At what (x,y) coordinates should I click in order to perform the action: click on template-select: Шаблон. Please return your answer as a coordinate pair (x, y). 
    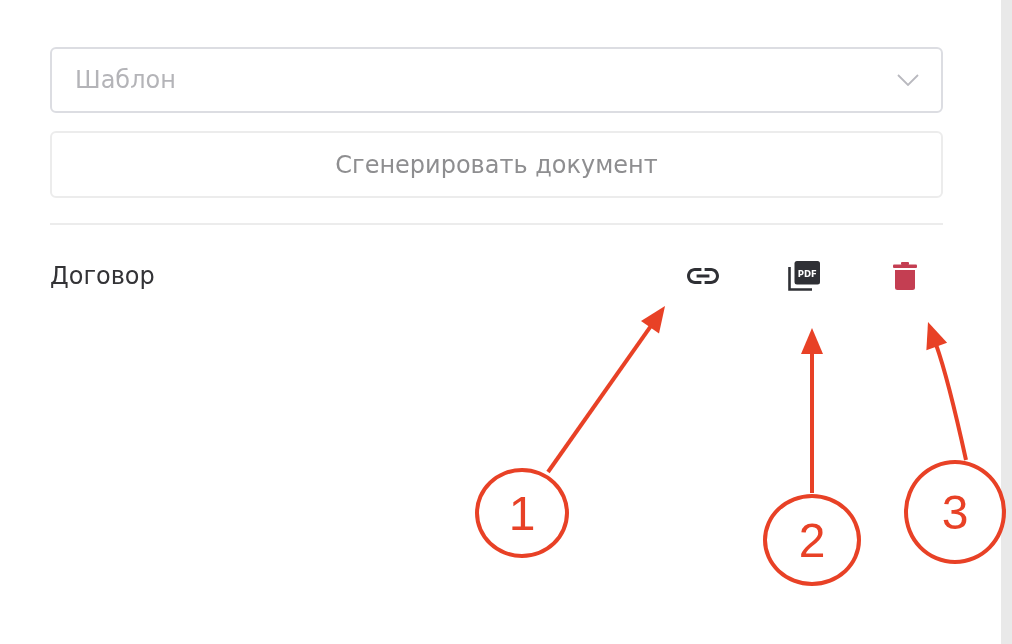
    Looking at the image, I should click on (496, 80).